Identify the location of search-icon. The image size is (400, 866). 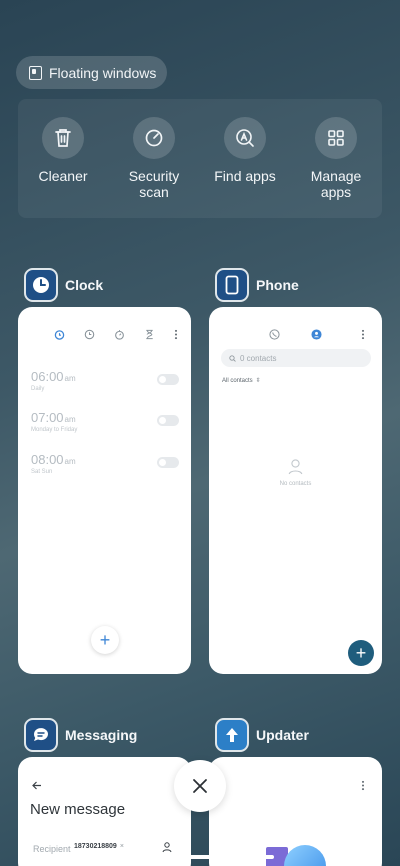
(232, 358).